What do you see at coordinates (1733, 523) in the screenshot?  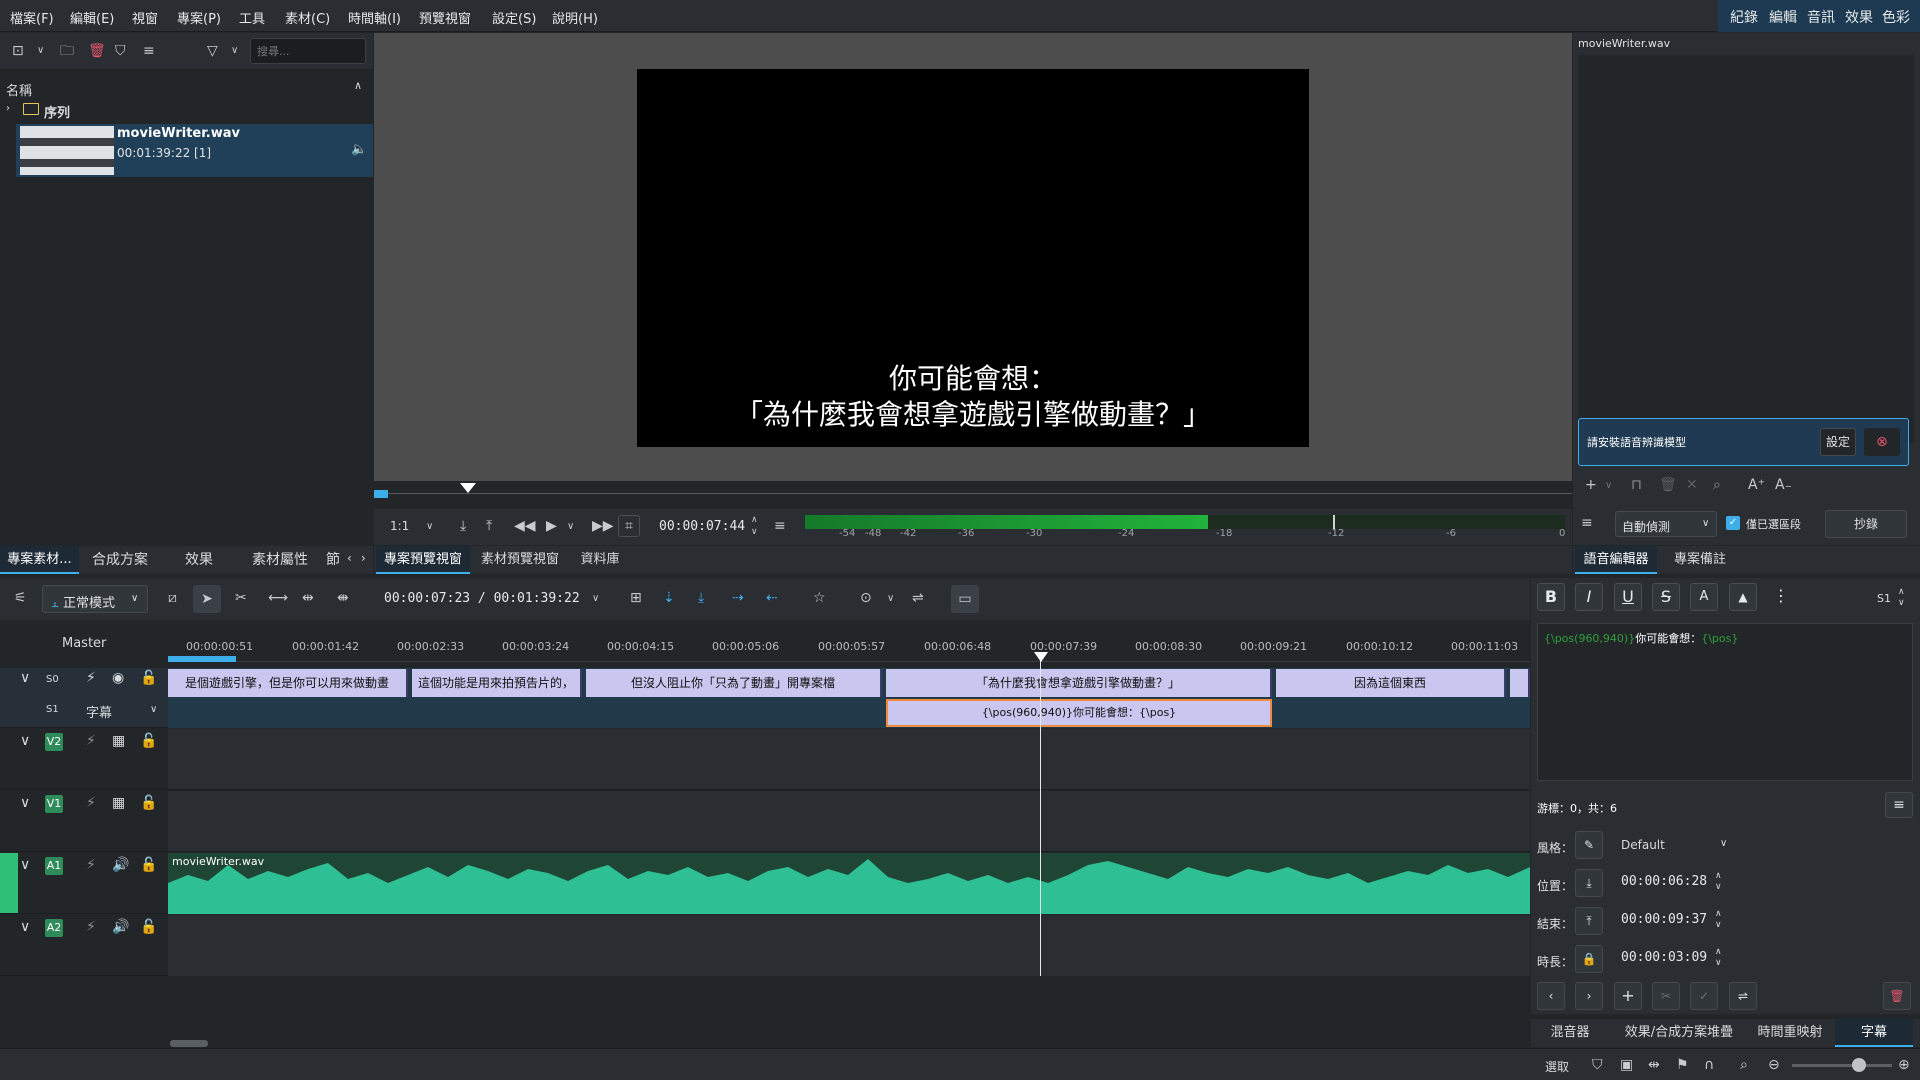 I see `selected-only-checkbox: ✓` at bounding box center [1733, 523].